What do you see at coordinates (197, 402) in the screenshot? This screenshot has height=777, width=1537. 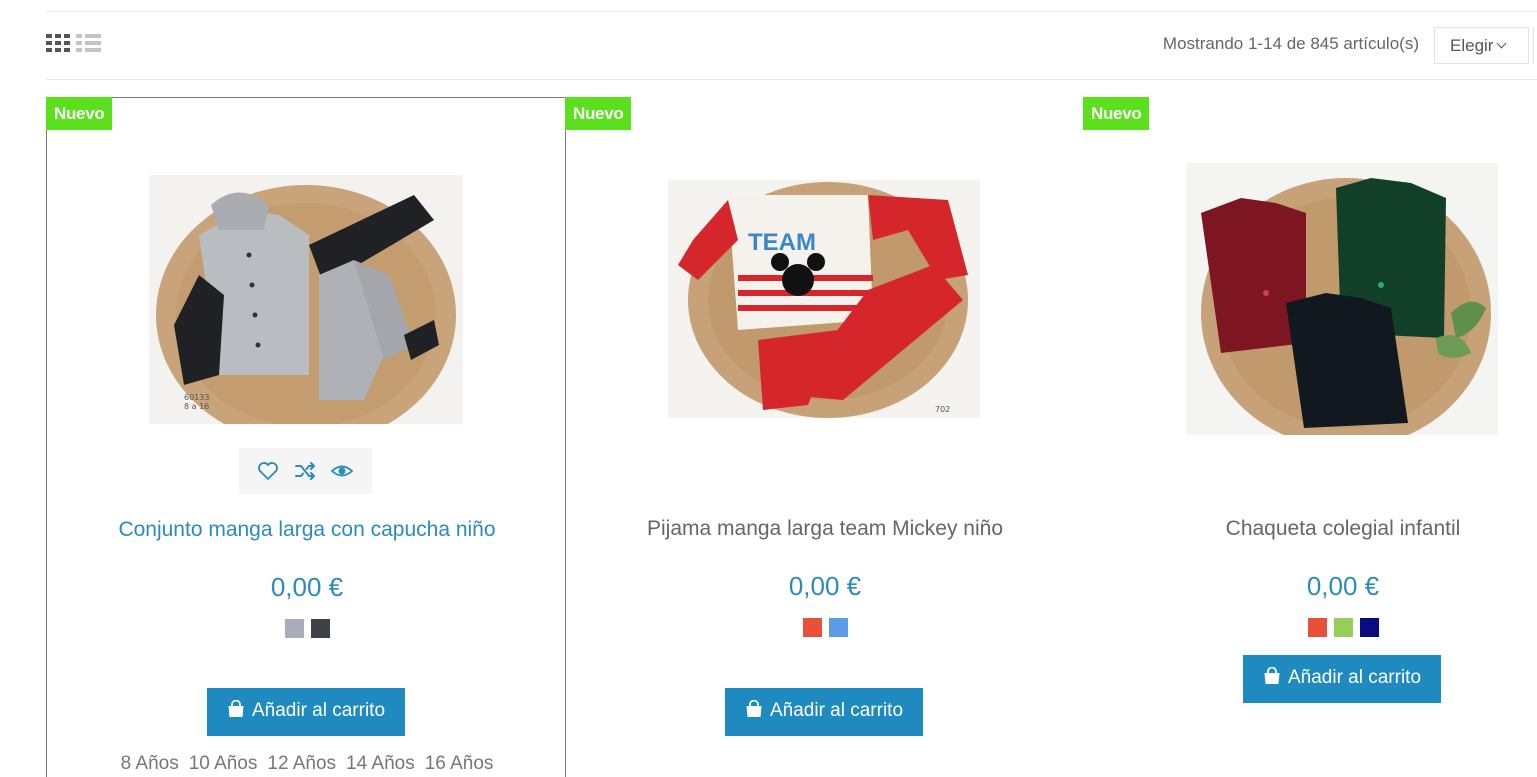 I see `photo-tag: 60133 8 a 16` at bounding box center [197, 402].